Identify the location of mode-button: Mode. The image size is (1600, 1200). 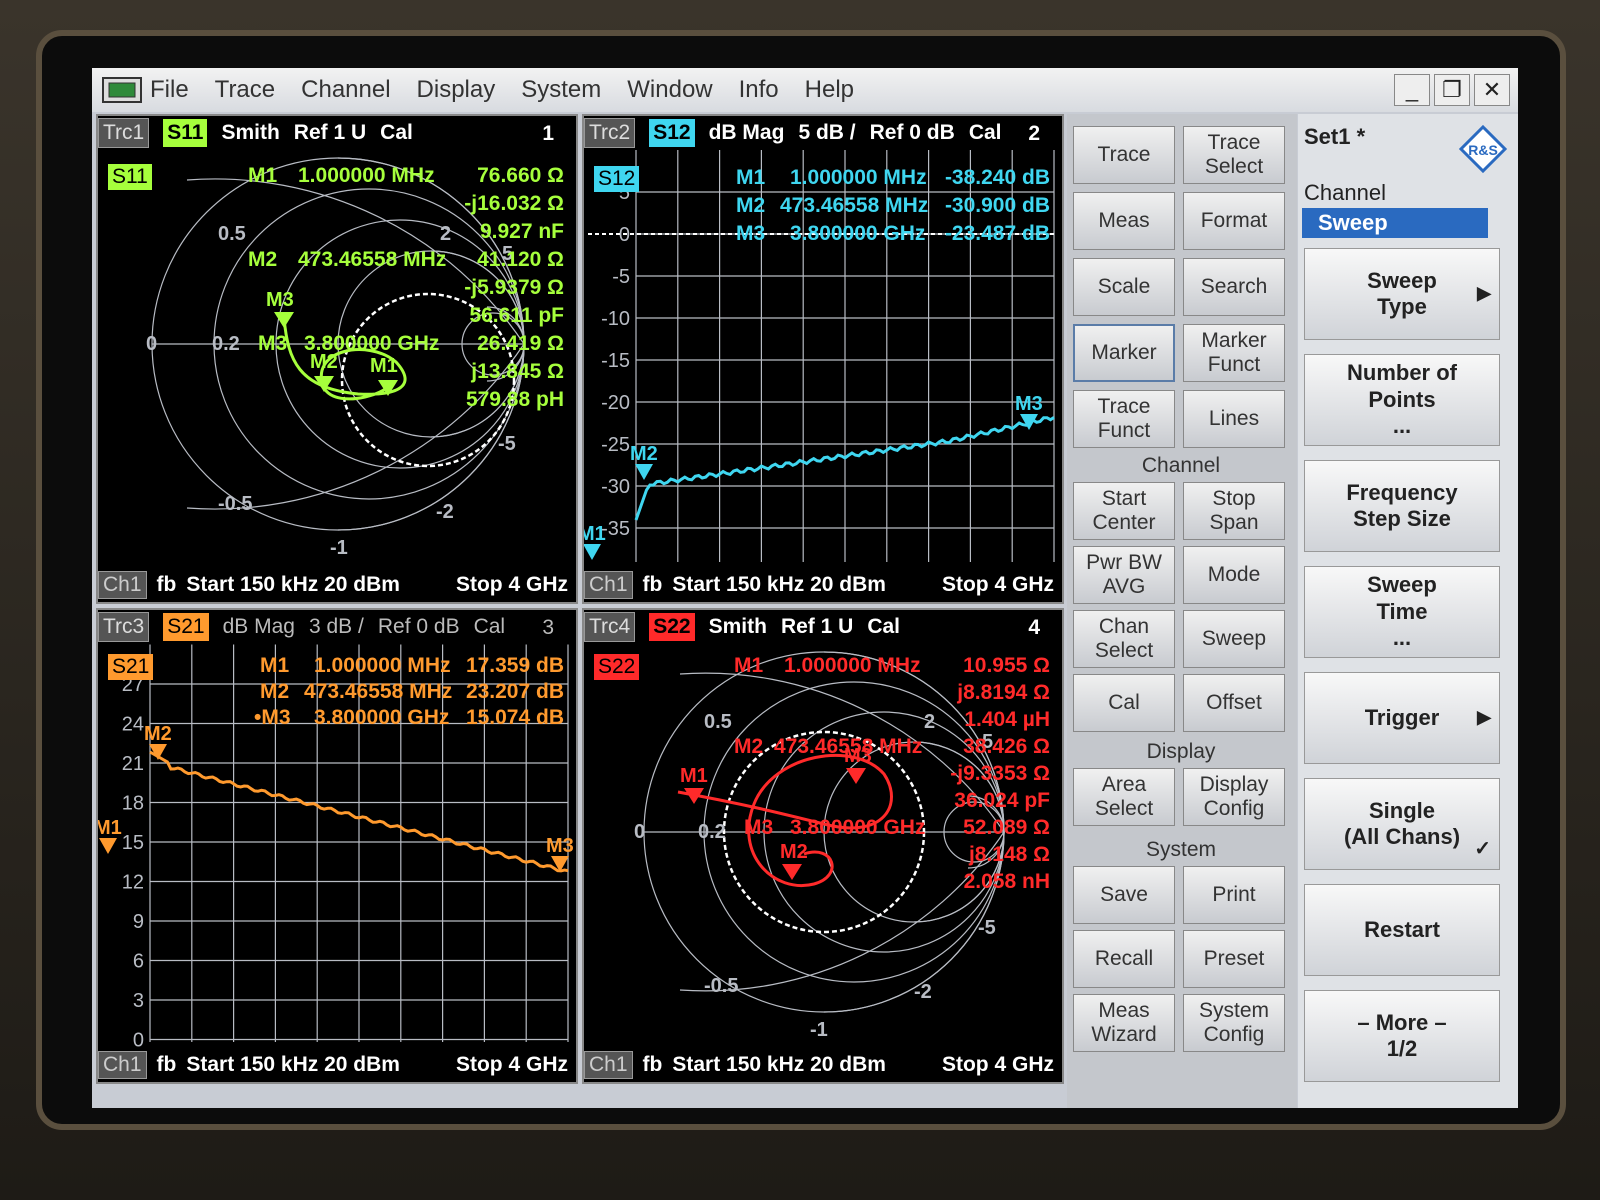
(1234, 575).